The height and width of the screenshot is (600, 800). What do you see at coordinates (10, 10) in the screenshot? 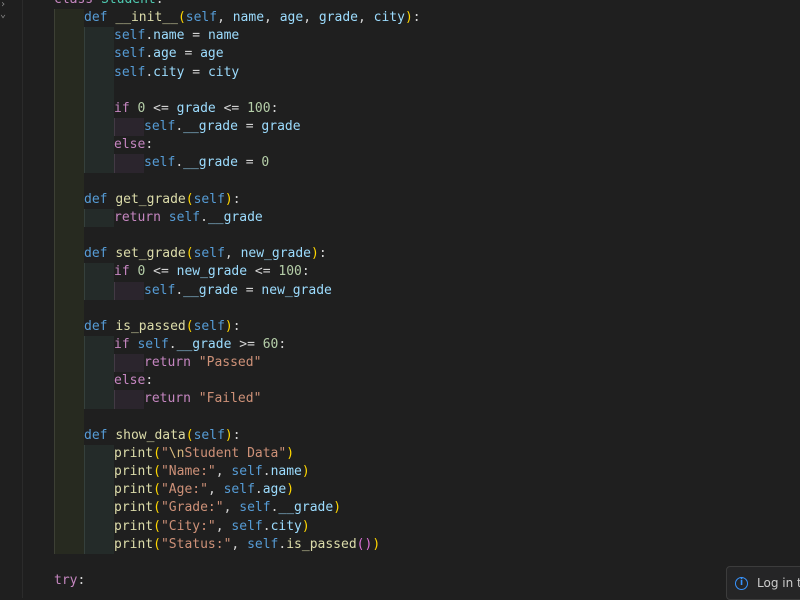
I see `fold-chevron-icon: › ⌄` at bounding box center [10, 10].